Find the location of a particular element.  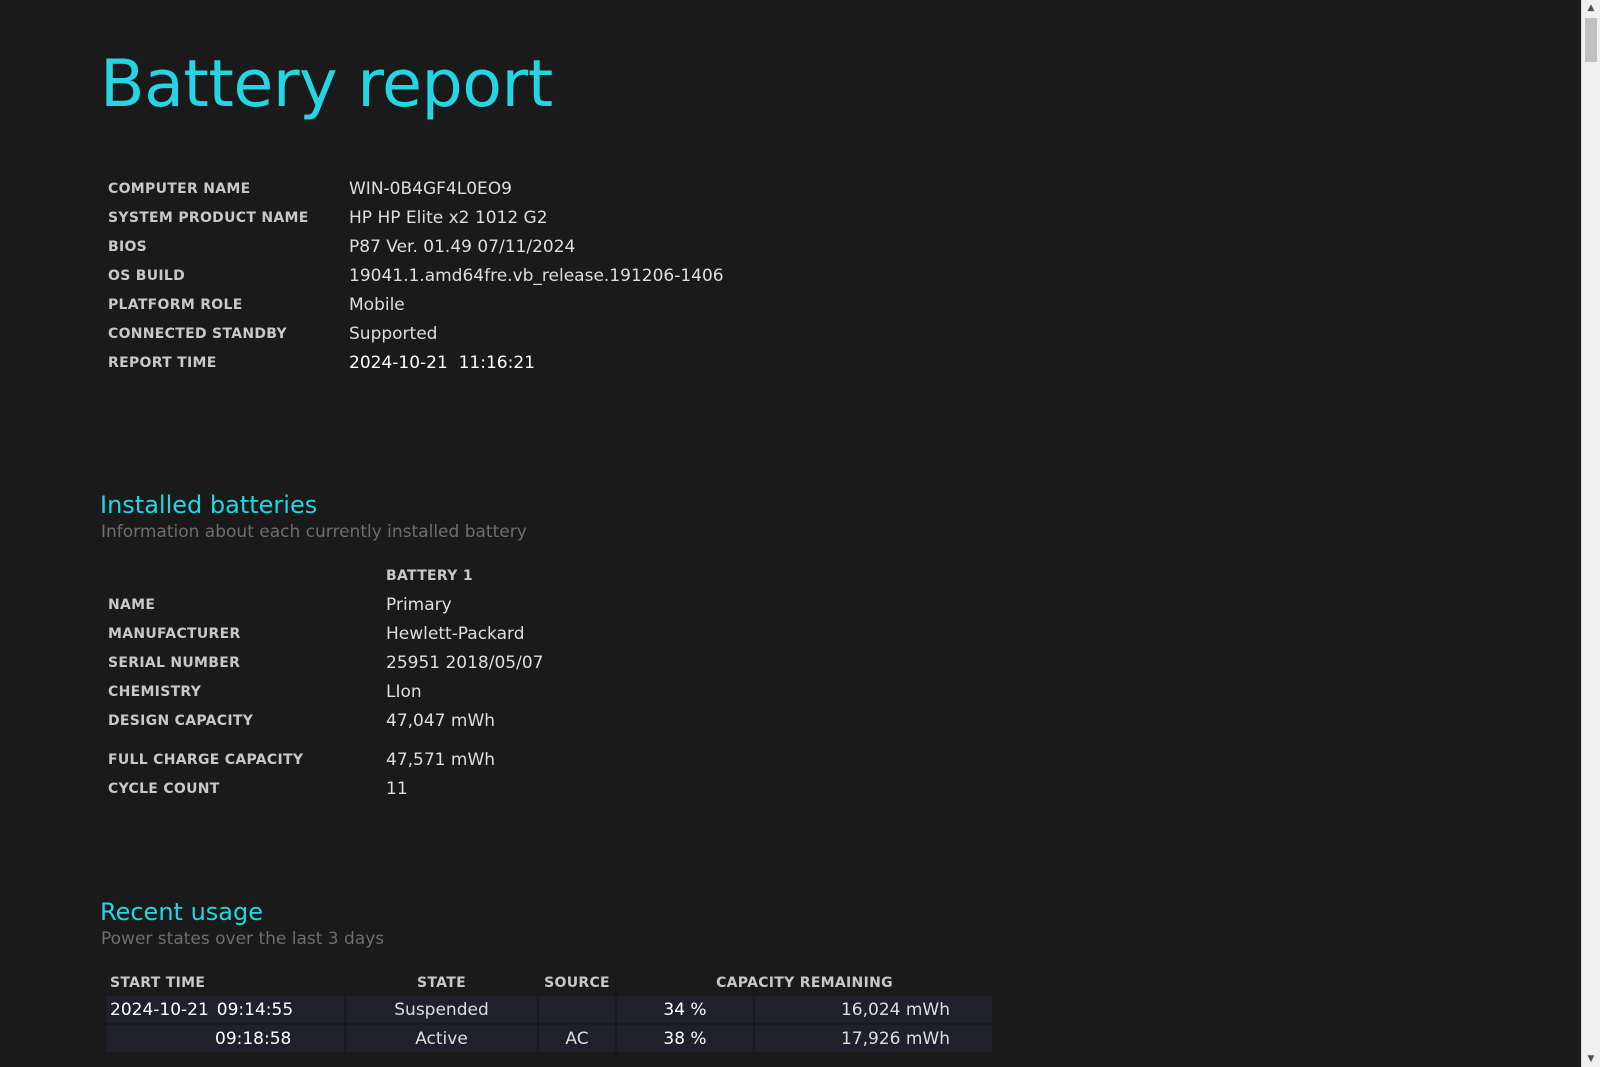

state-cell: Suspended is located at coordinates (441, 1010).